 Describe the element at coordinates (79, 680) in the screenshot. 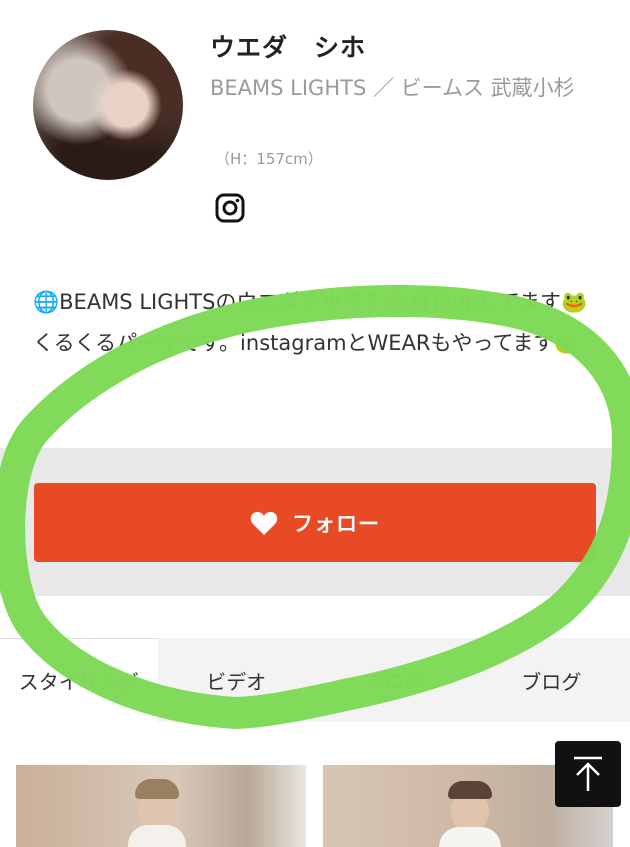

I see `tab-styling: スタイリング` at that location.